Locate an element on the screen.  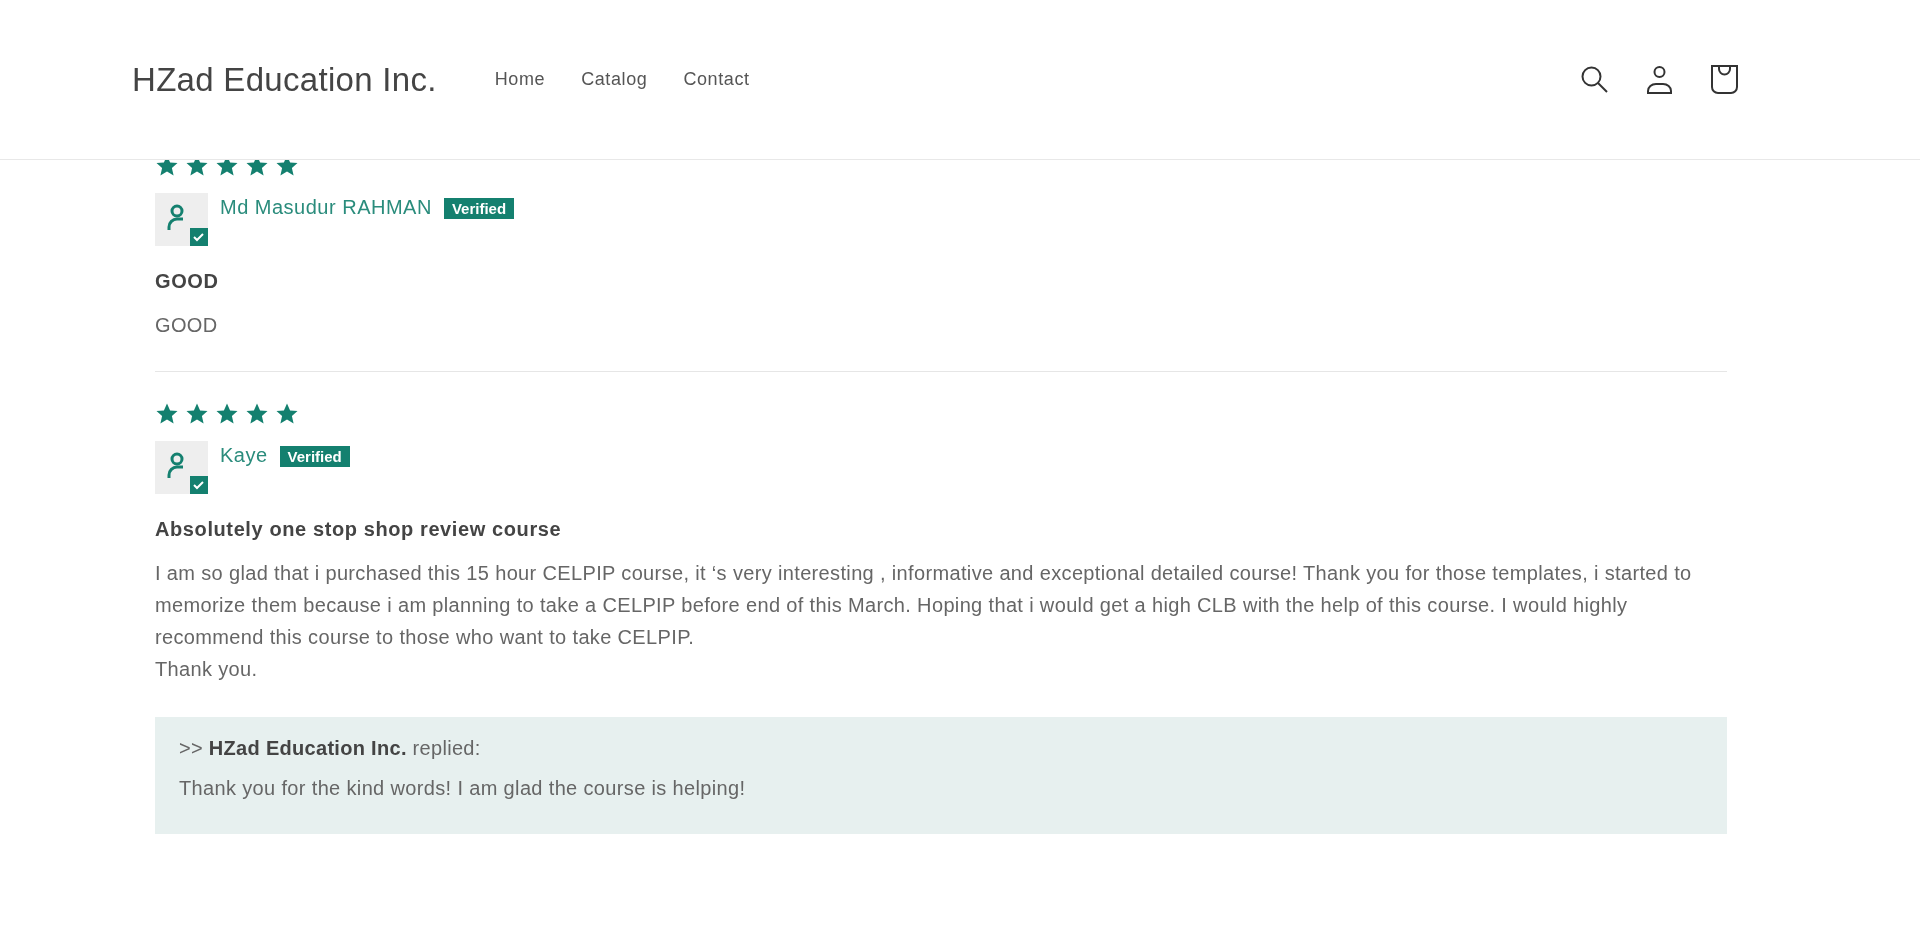
nav-link: Home is located at coordinates (520, 79).